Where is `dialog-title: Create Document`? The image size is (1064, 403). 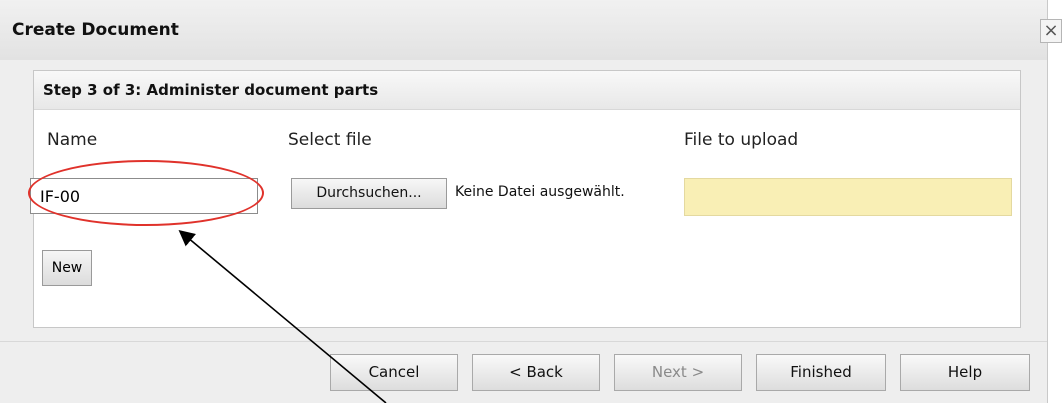
dialog-title: Create Document is located at coordinates (95, 30).